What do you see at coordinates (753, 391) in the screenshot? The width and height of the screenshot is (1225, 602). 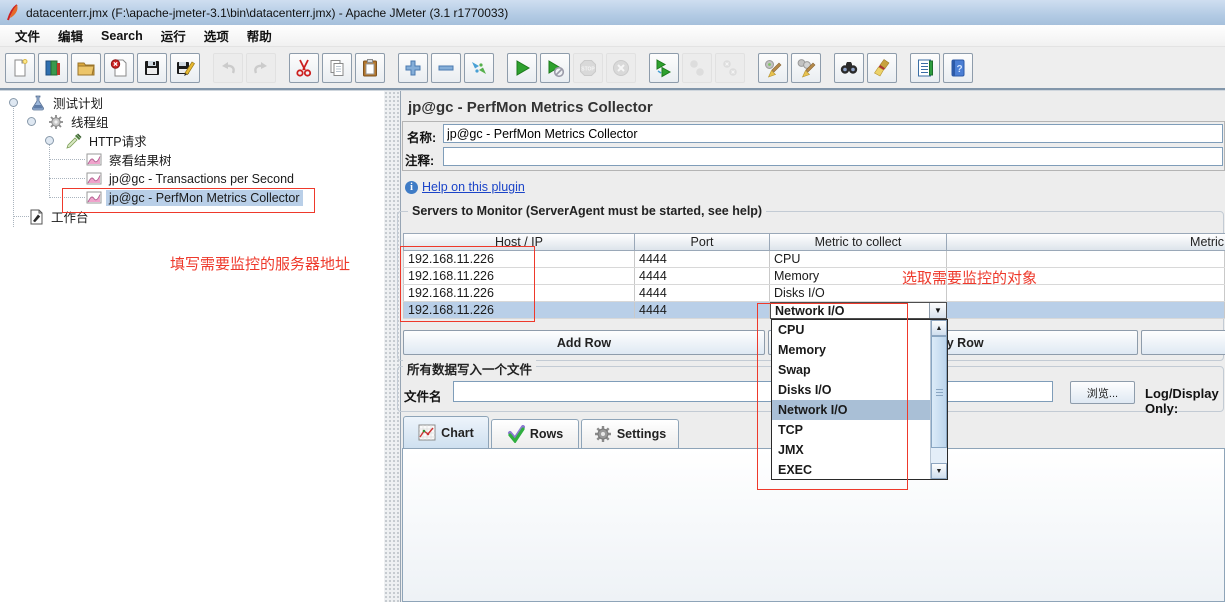 I see `filename-input` at bounding box center [753, 391].